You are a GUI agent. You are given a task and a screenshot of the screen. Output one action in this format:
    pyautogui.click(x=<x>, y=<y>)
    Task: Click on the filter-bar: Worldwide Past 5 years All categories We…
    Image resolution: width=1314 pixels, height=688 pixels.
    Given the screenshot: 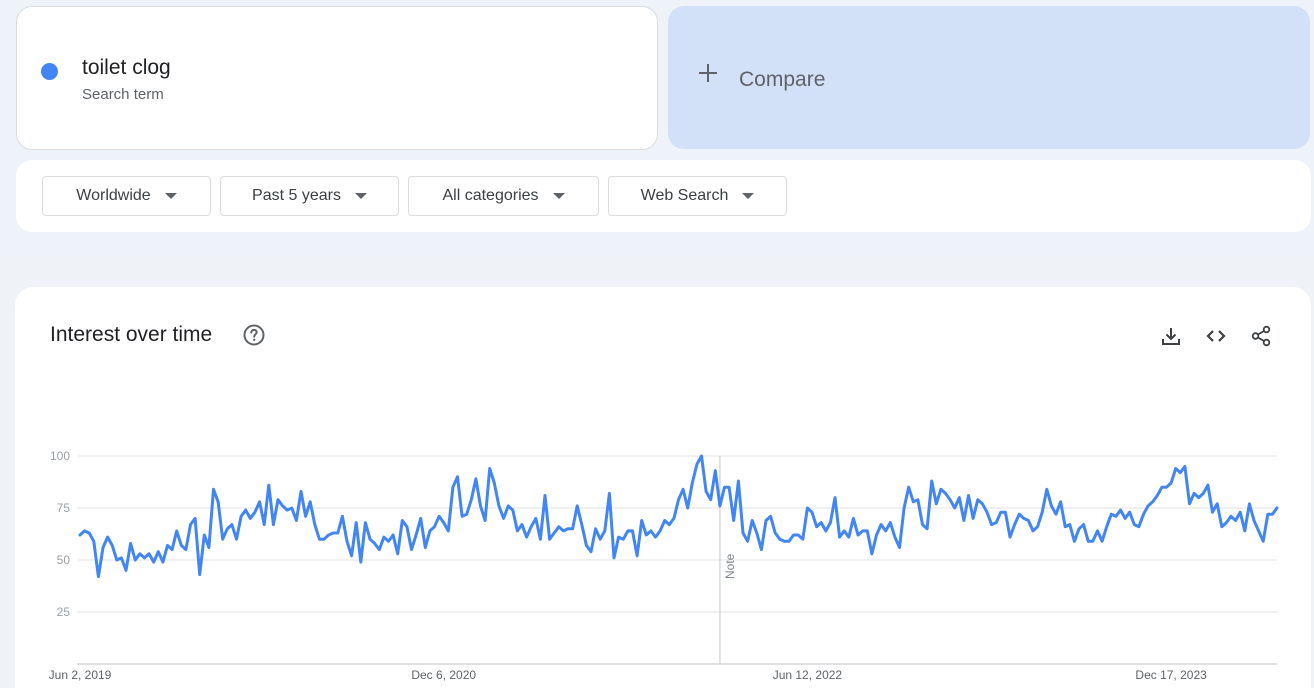 What is the action you would take?
    pyautogui.click(x=663, y=196)
    